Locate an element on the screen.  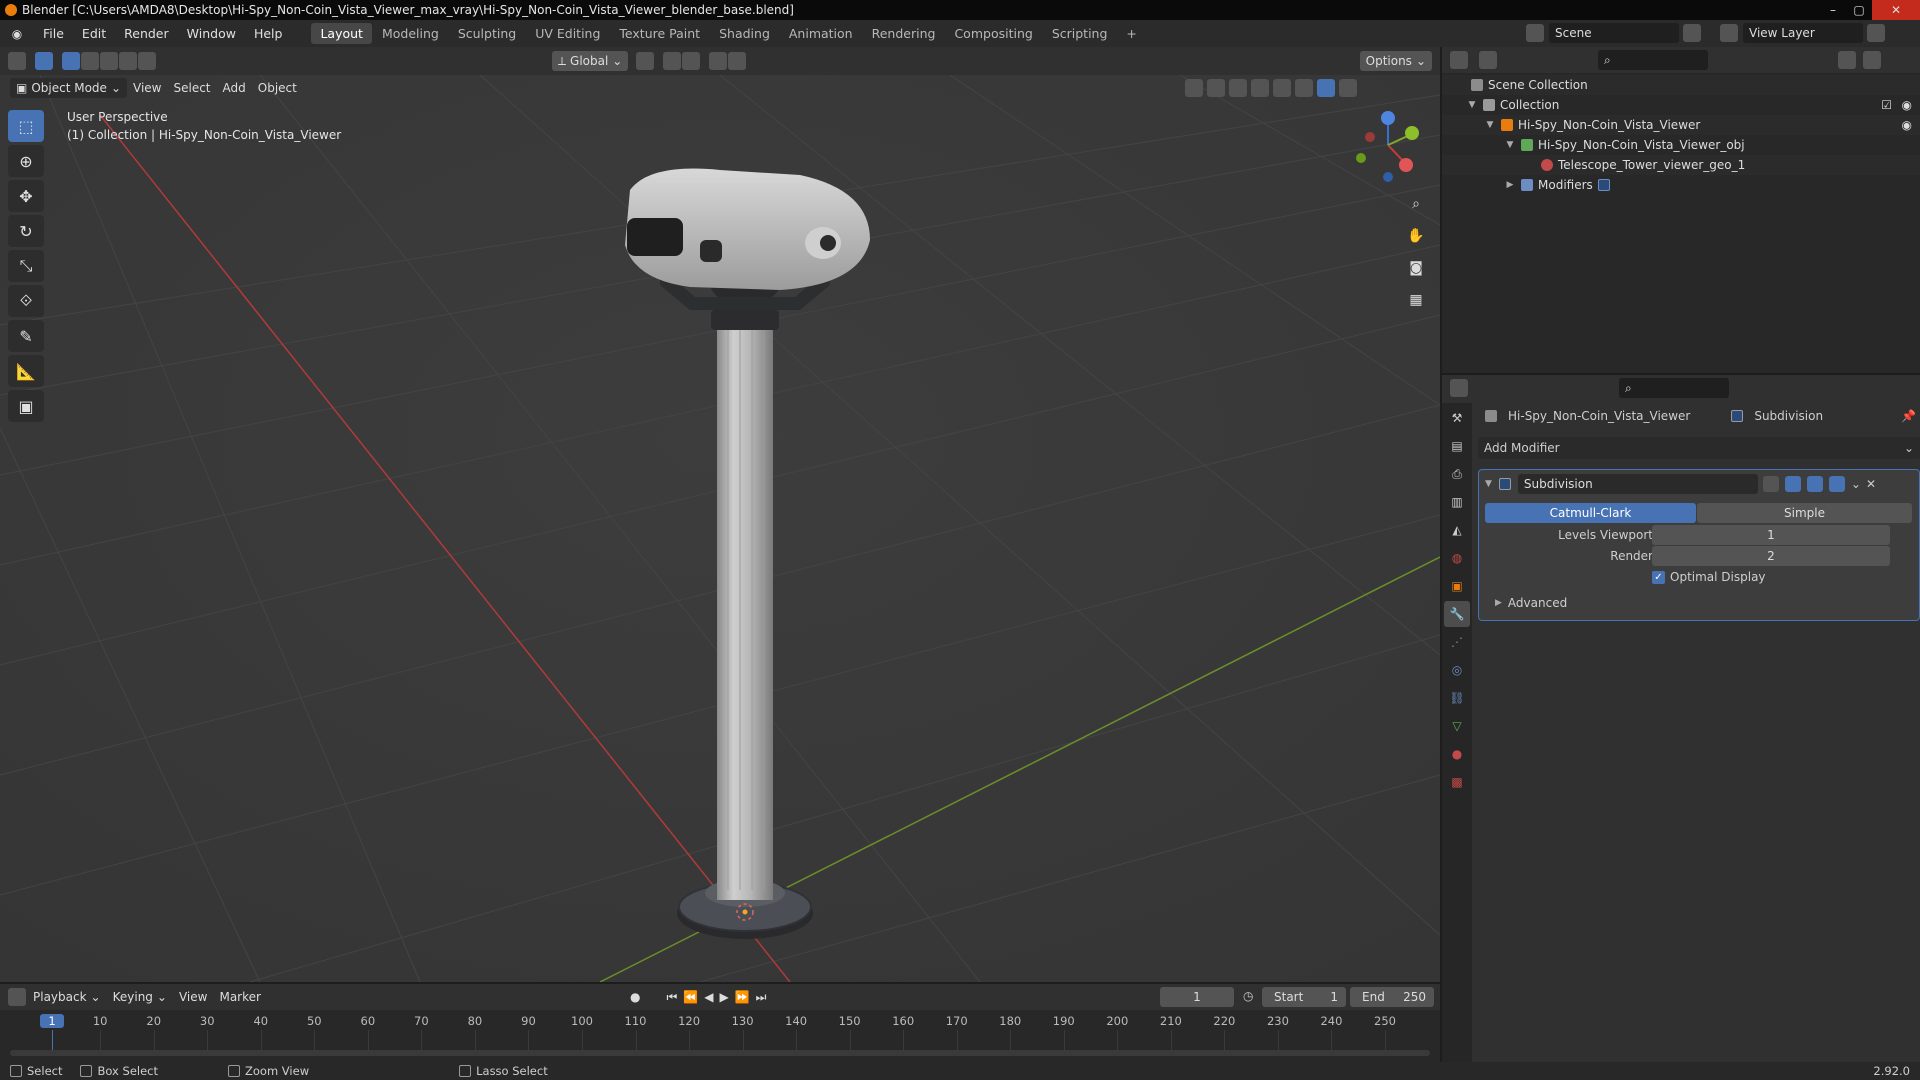
ortho-grid-icon: ▦ is located at coordinates (1416, 300).